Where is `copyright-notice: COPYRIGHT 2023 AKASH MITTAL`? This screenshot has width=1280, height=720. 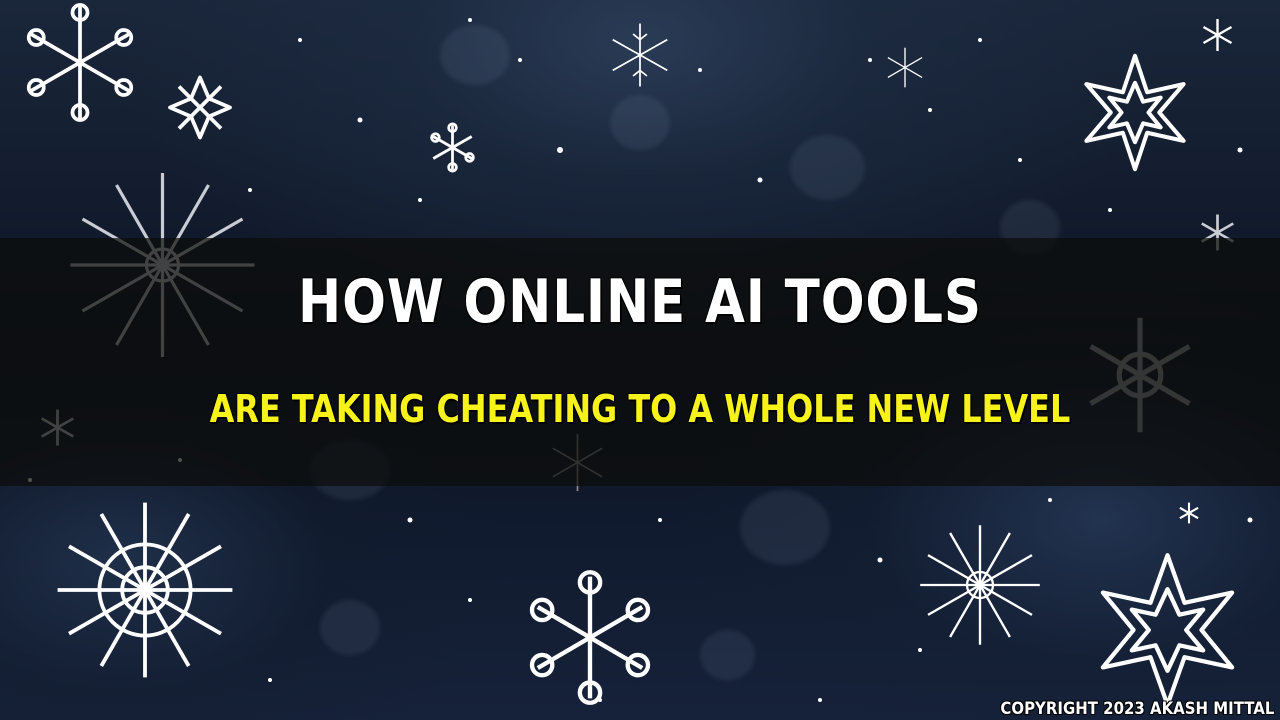 copyright-notice: COPYRIGHT 2023 AKASH MITTAL is located at coordinates (1136, 709).